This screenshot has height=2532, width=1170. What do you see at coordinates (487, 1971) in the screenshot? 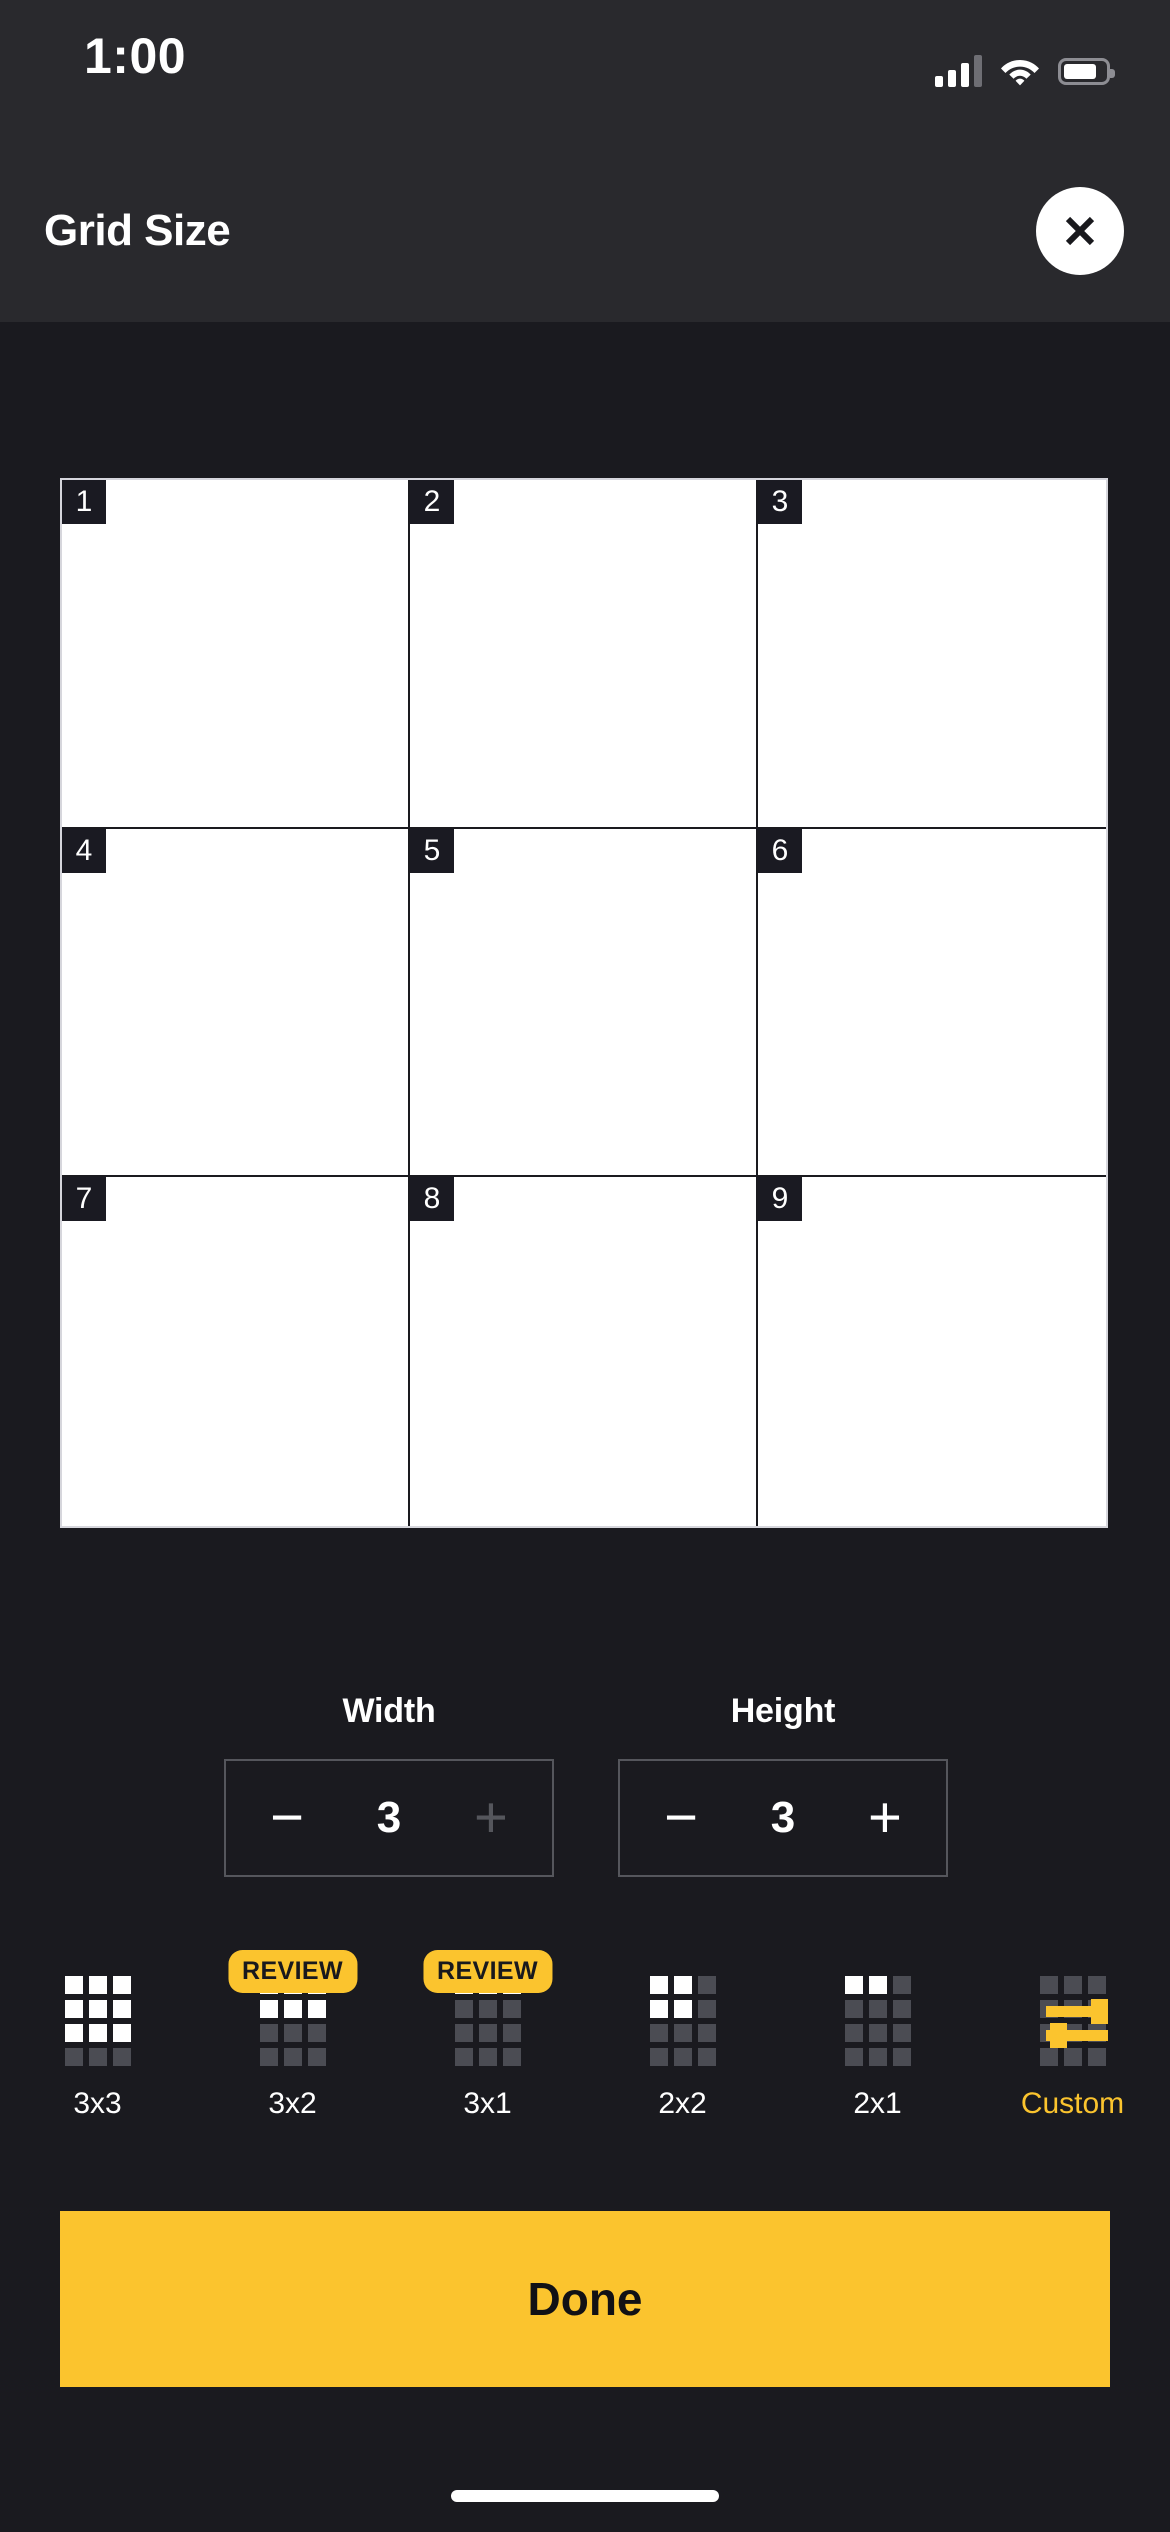
I see `review-badge: REVIEW` at bounding box center [487, 1971].